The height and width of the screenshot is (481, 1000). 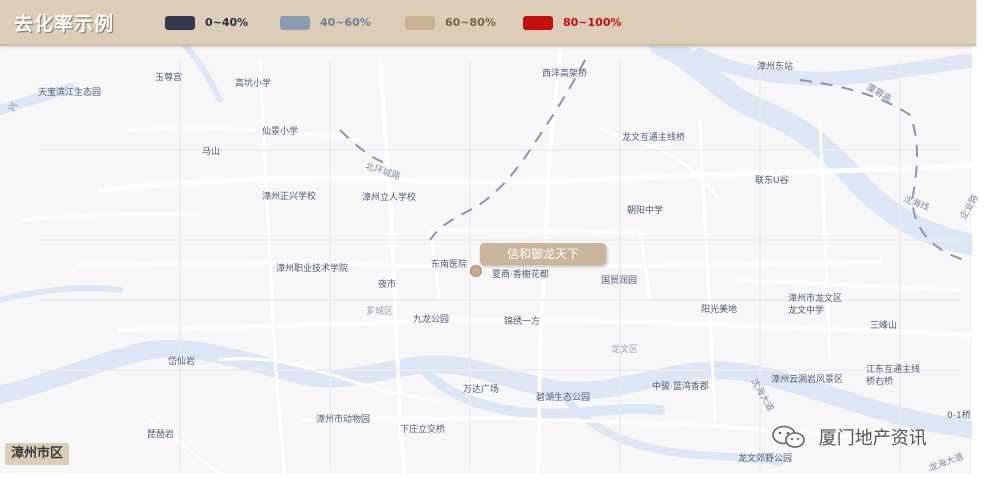 I want to click on poi-label: 阳光美地, so click(x=719, y=308).